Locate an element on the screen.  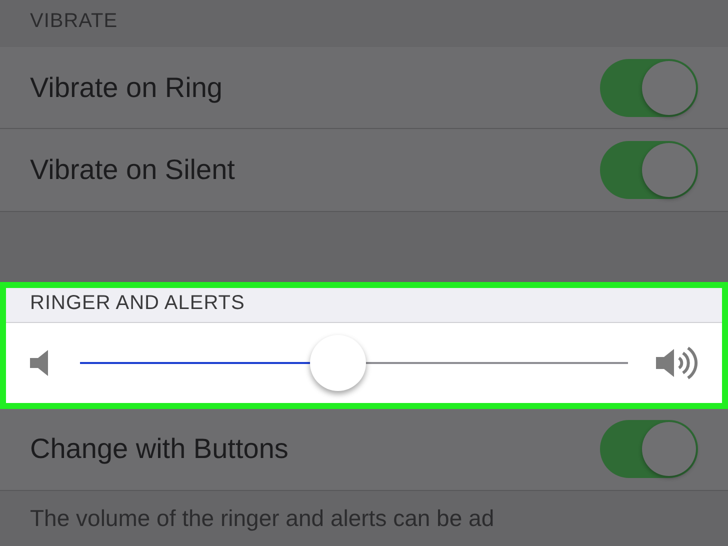
row-label: Vibrate on Ring is located at coordinates (126, 88).